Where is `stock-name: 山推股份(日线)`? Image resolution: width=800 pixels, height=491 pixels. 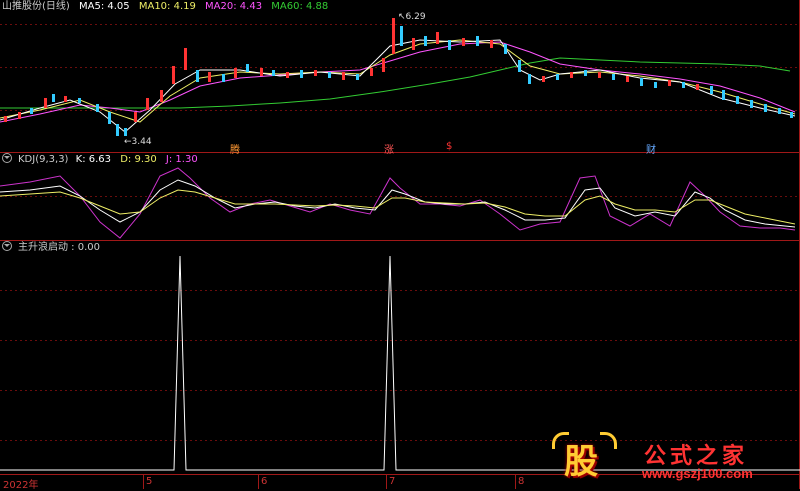 stock-name: 山推股份(日线) is located at coordinates (36, 6).